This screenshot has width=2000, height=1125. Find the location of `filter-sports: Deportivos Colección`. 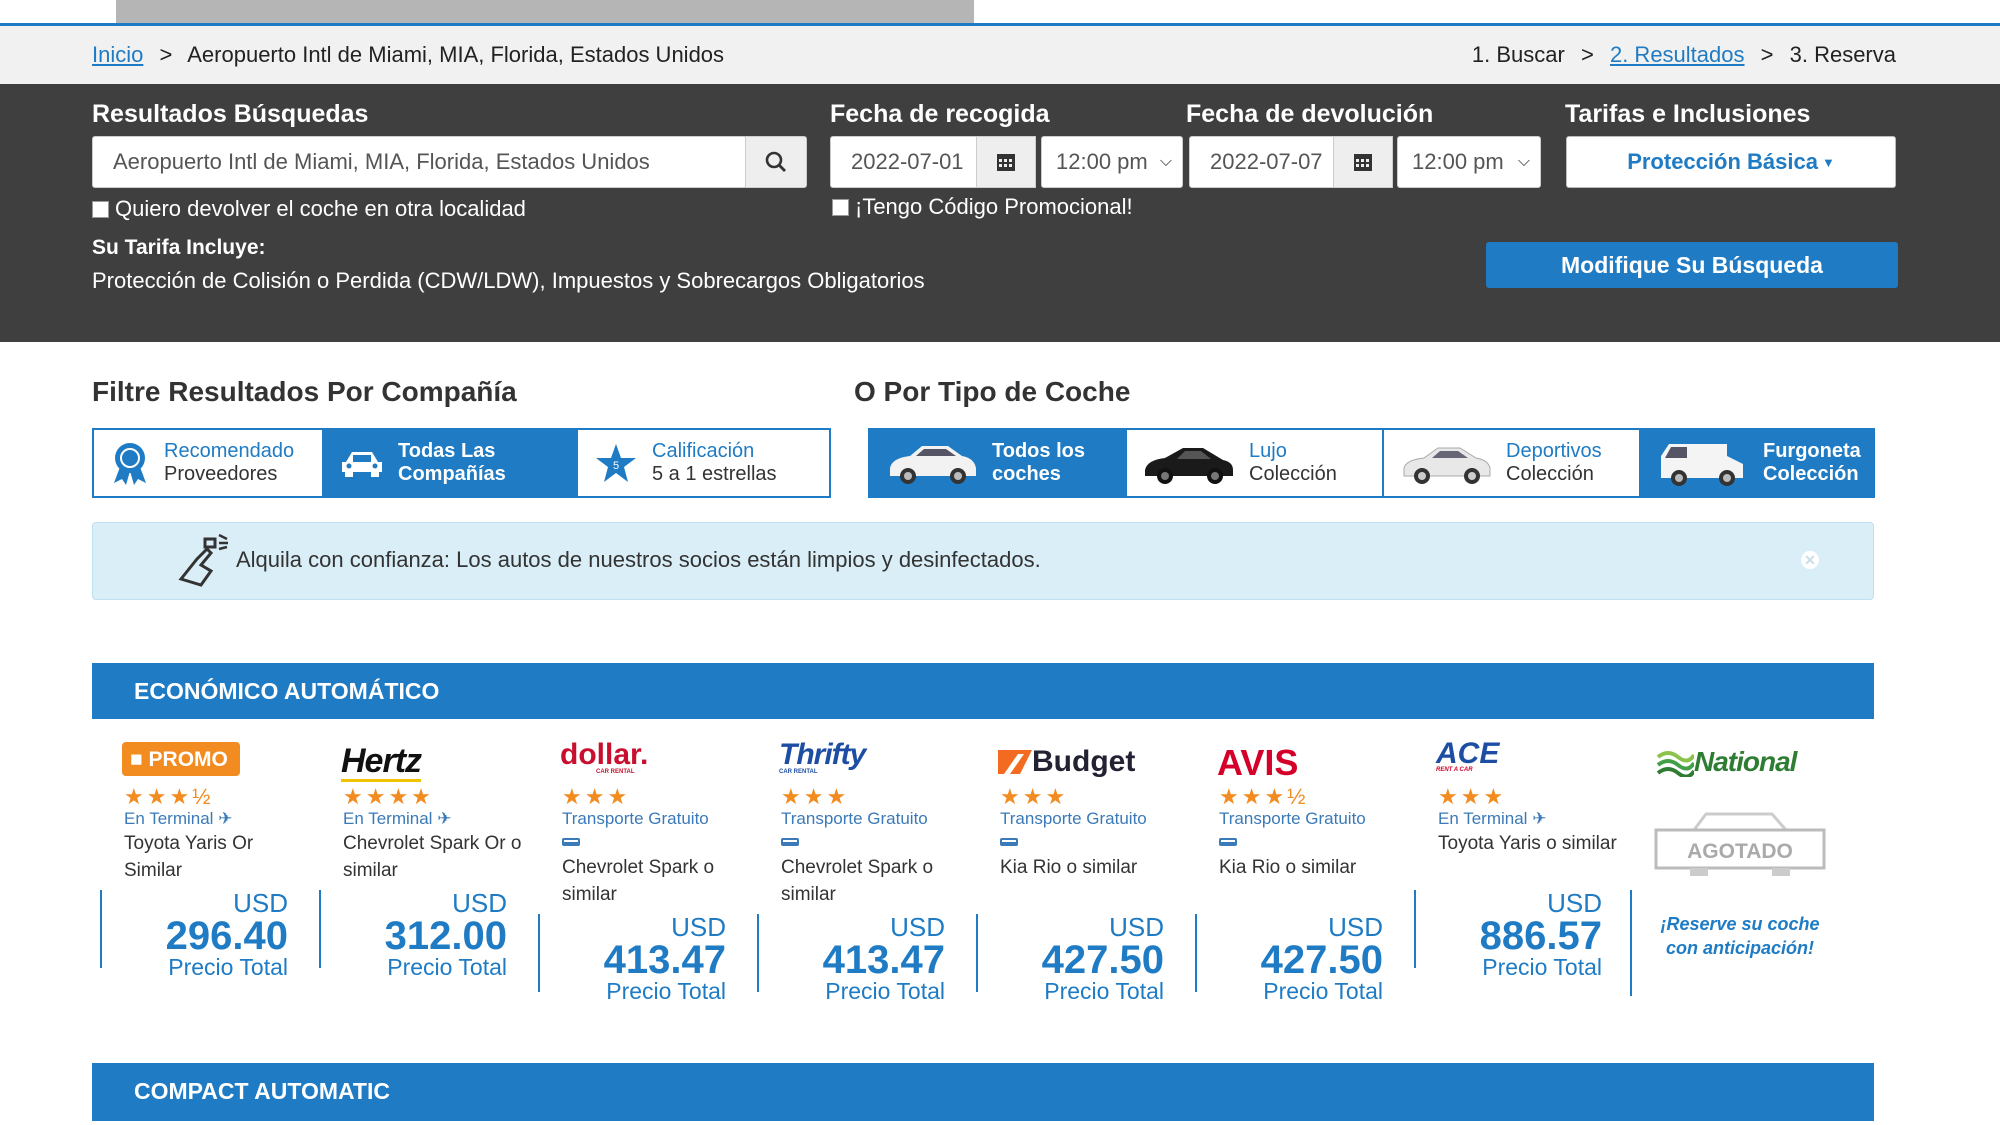

filter-sports: Deportivos Colección is located at coordinates (1512, 463).